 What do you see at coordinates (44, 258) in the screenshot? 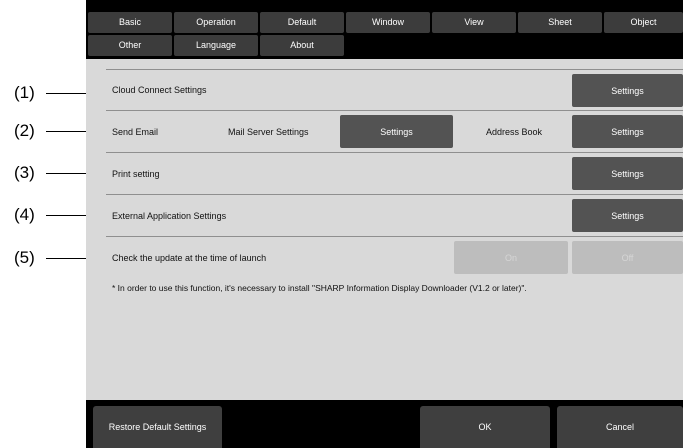
I see `callout-5: (5)` at bounding box center [44, 258].